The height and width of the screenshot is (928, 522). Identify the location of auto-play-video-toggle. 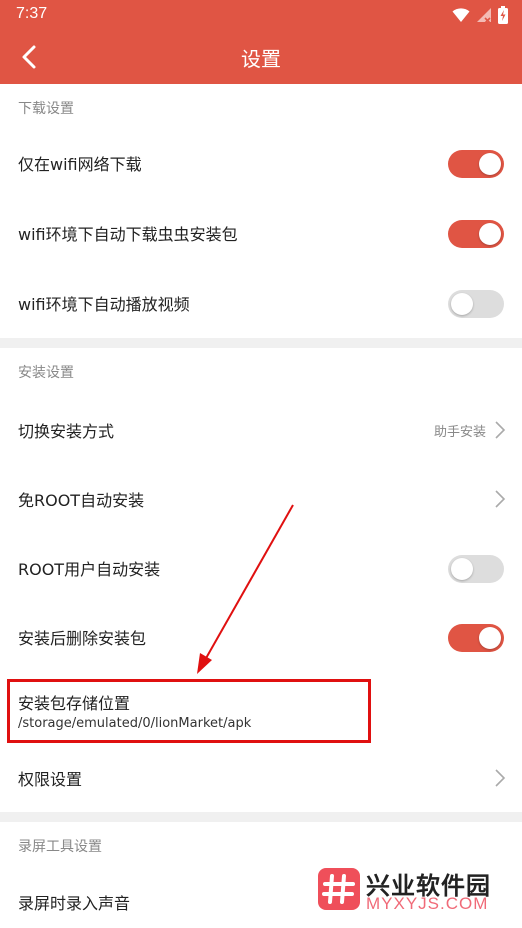
(476, 304).